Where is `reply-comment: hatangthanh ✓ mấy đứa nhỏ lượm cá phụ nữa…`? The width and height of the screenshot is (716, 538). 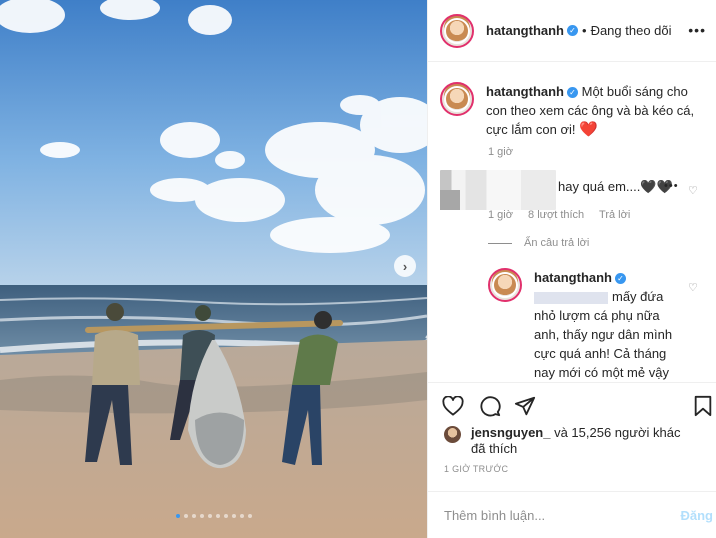
reply-comment: hatangthanh ✓ mấy đứa nhỏ lượm cá phụ nữa… is located at coordinates (587, 325).